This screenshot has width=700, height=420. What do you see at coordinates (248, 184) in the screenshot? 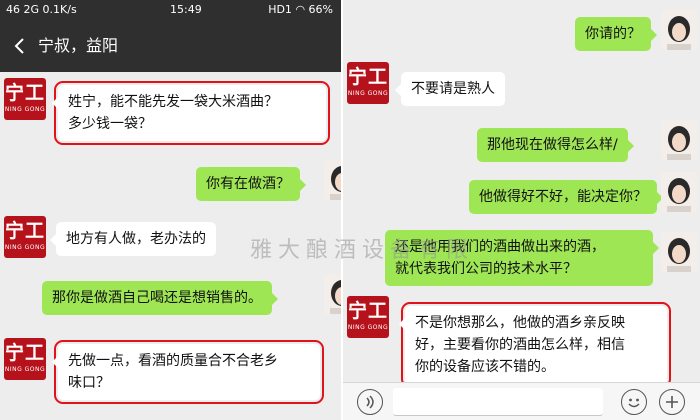
I see `message-text-line: 你有在做酒？` at bounding box center [248, 184].